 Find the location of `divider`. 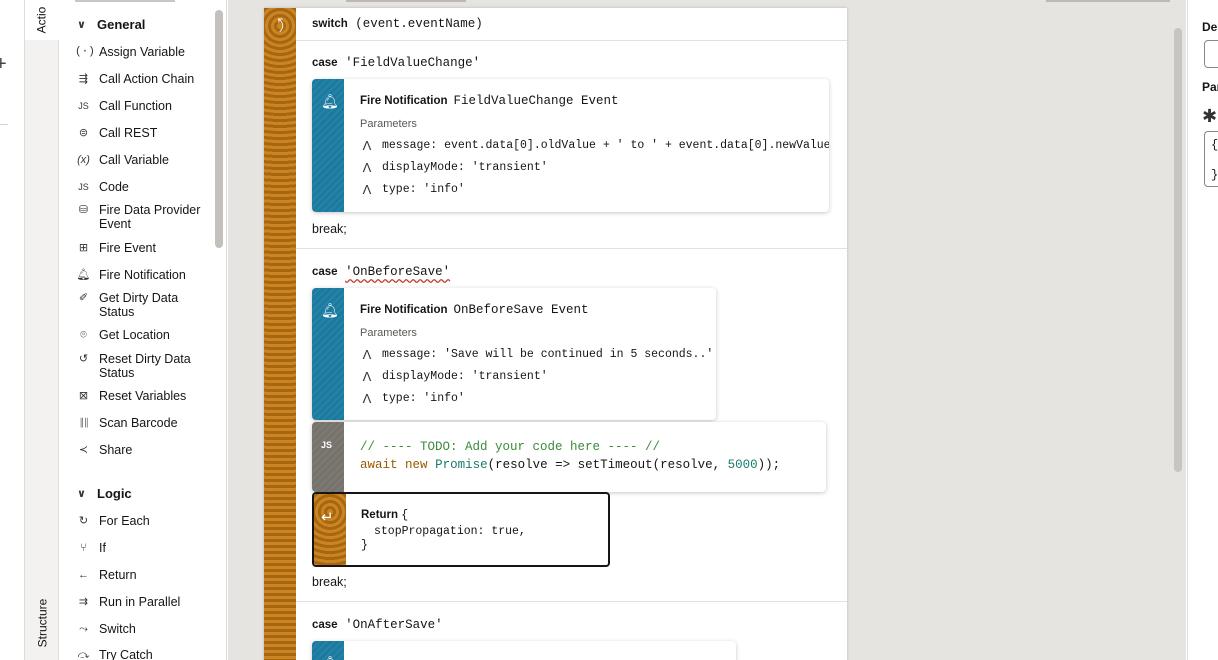

divider is located at coordinates (571, 40).